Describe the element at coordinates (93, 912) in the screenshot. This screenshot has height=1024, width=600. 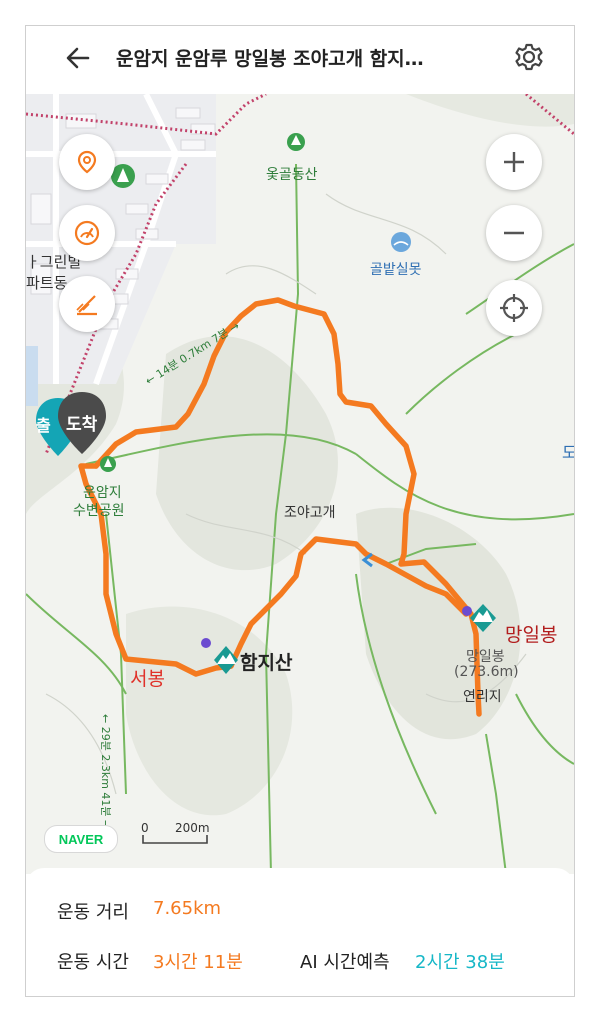
I see `distance-label: 운동 거리` at that location.